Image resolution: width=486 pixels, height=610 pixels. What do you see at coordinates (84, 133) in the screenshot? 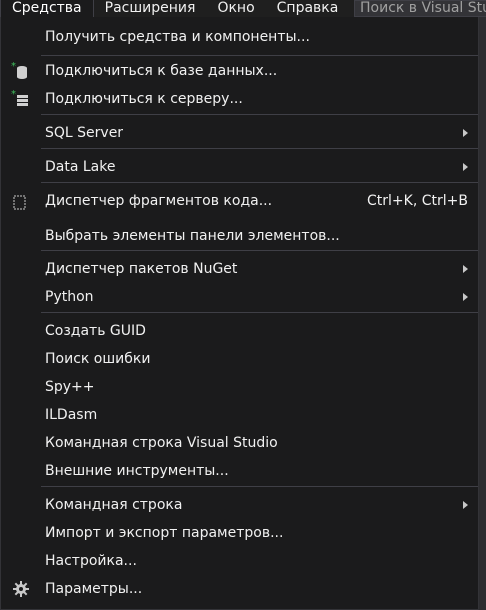
I see `menu-item-label: SQL Server` at bounding box center [84, 133].